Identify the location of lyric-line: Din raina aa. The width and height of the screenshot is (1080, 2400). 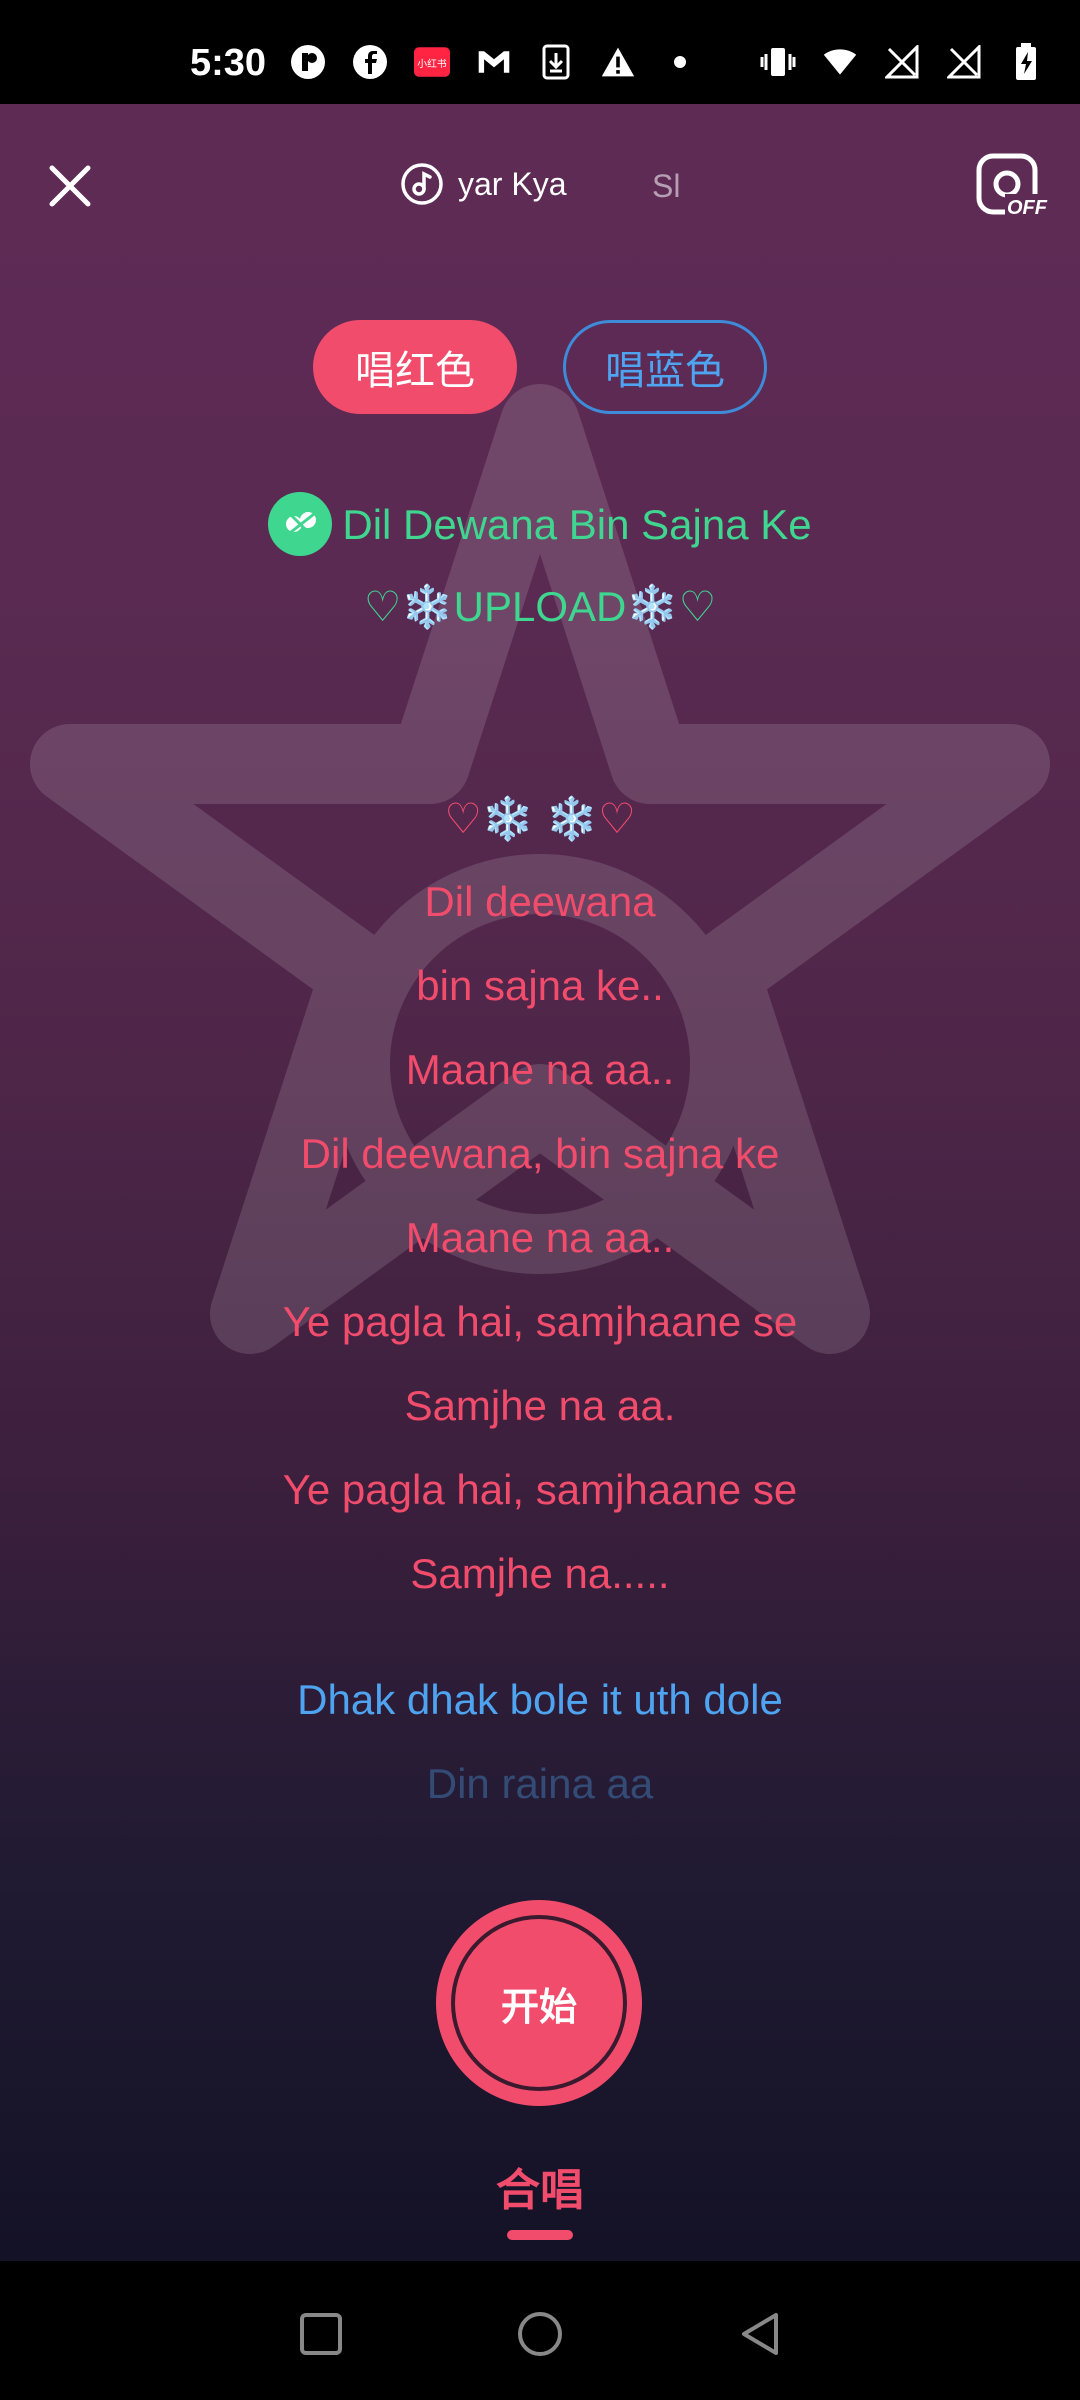
(540, 1783).